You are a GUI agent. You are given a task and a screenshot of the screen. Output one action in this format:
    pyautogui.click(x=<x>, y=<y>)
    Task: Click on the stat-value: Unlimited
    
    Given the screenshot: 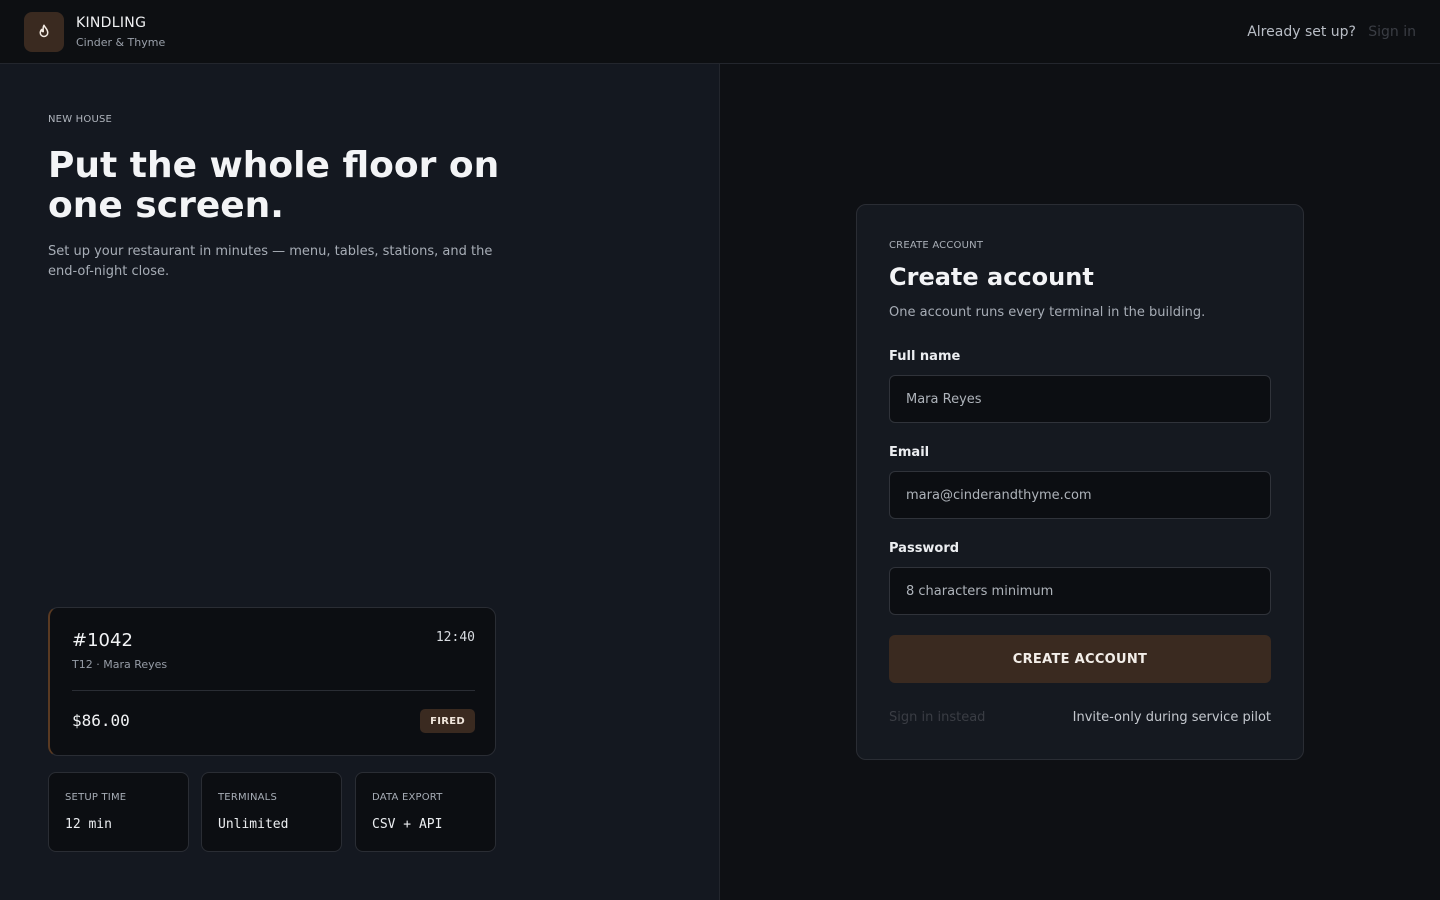 What is the action you would take?
    pyautogui.click(x=253, y=824)
    